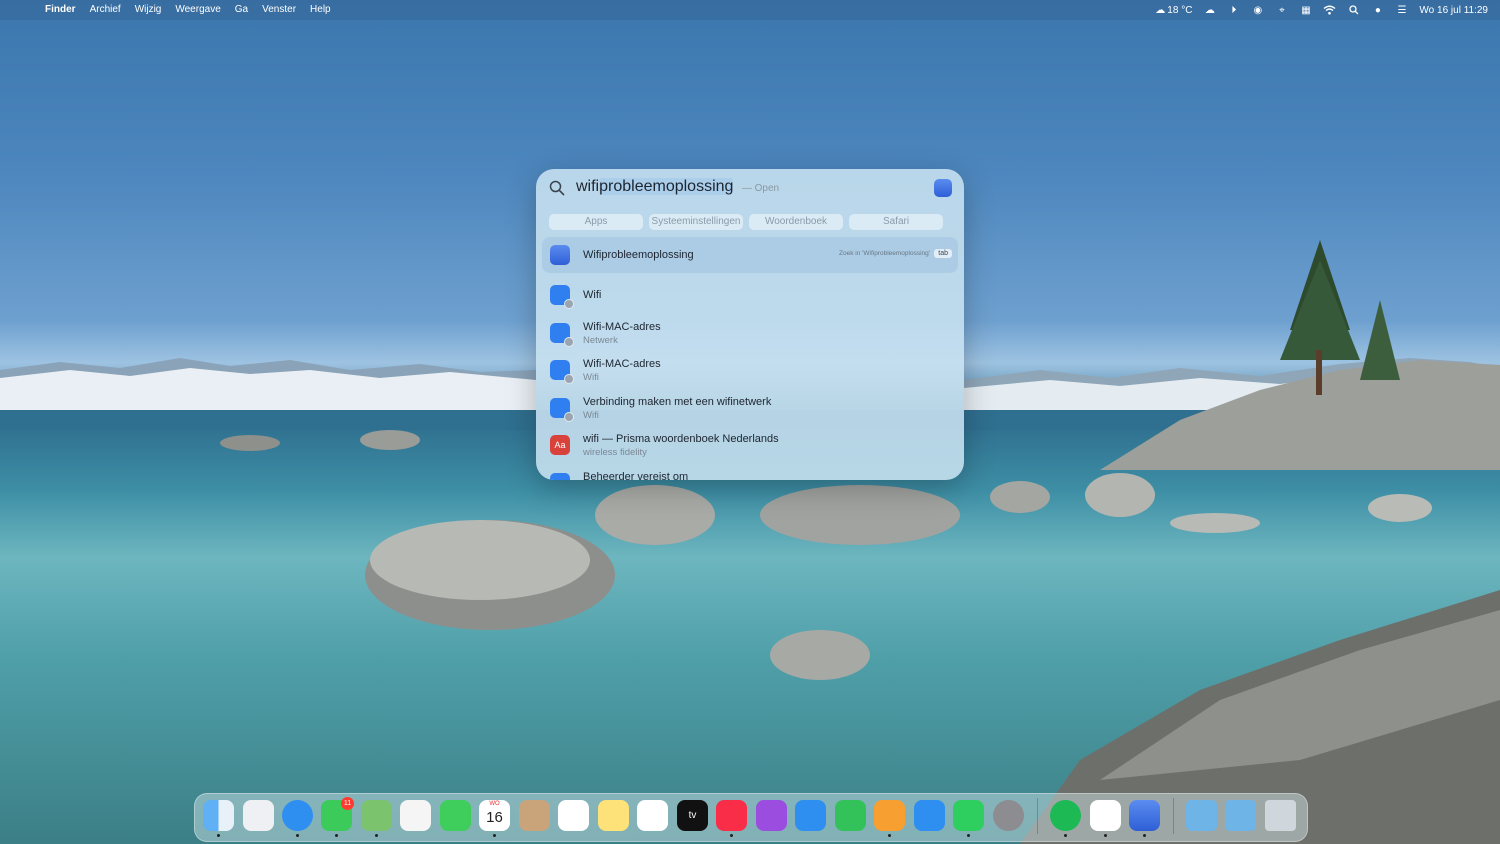 This screenshot has width=1500, height=844. I want to click on tab-key-hint: tab, so click(943, 253).